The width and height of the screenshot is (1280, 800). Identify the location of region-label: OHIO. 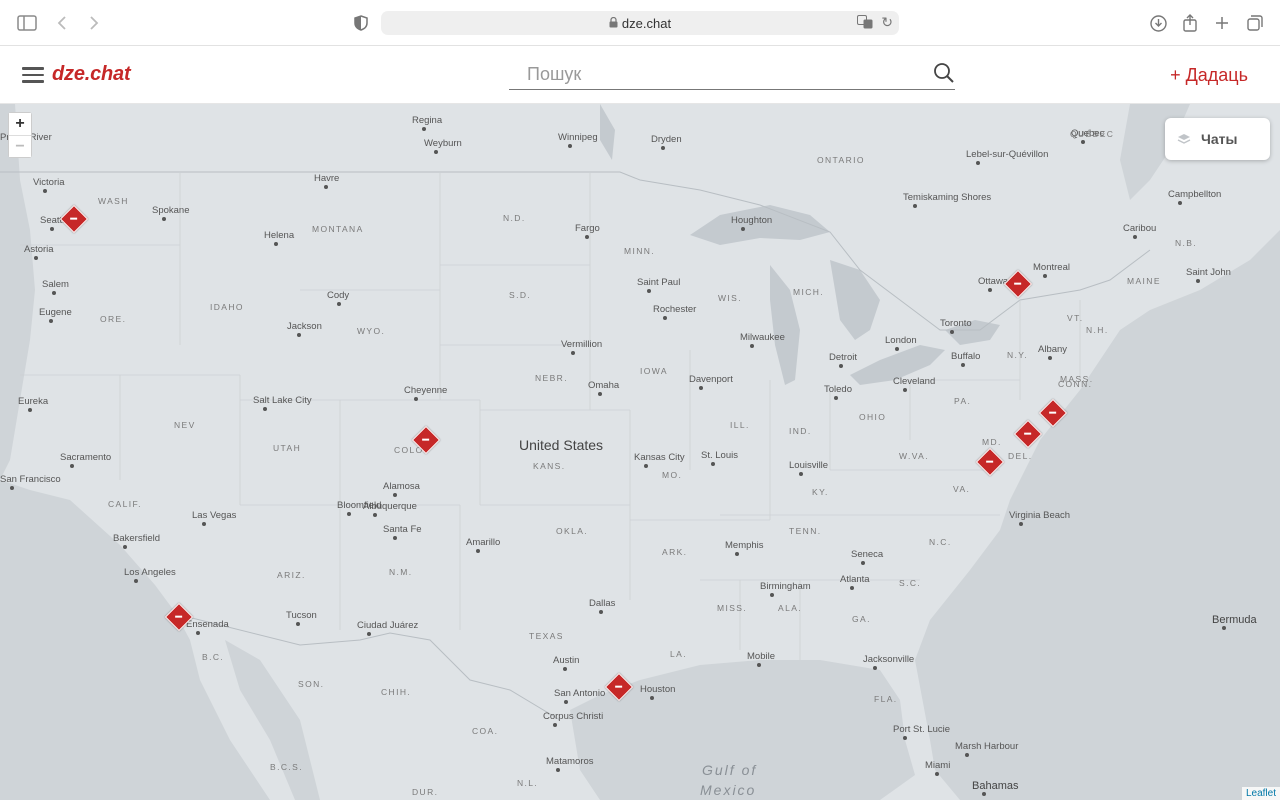
(873, 417).